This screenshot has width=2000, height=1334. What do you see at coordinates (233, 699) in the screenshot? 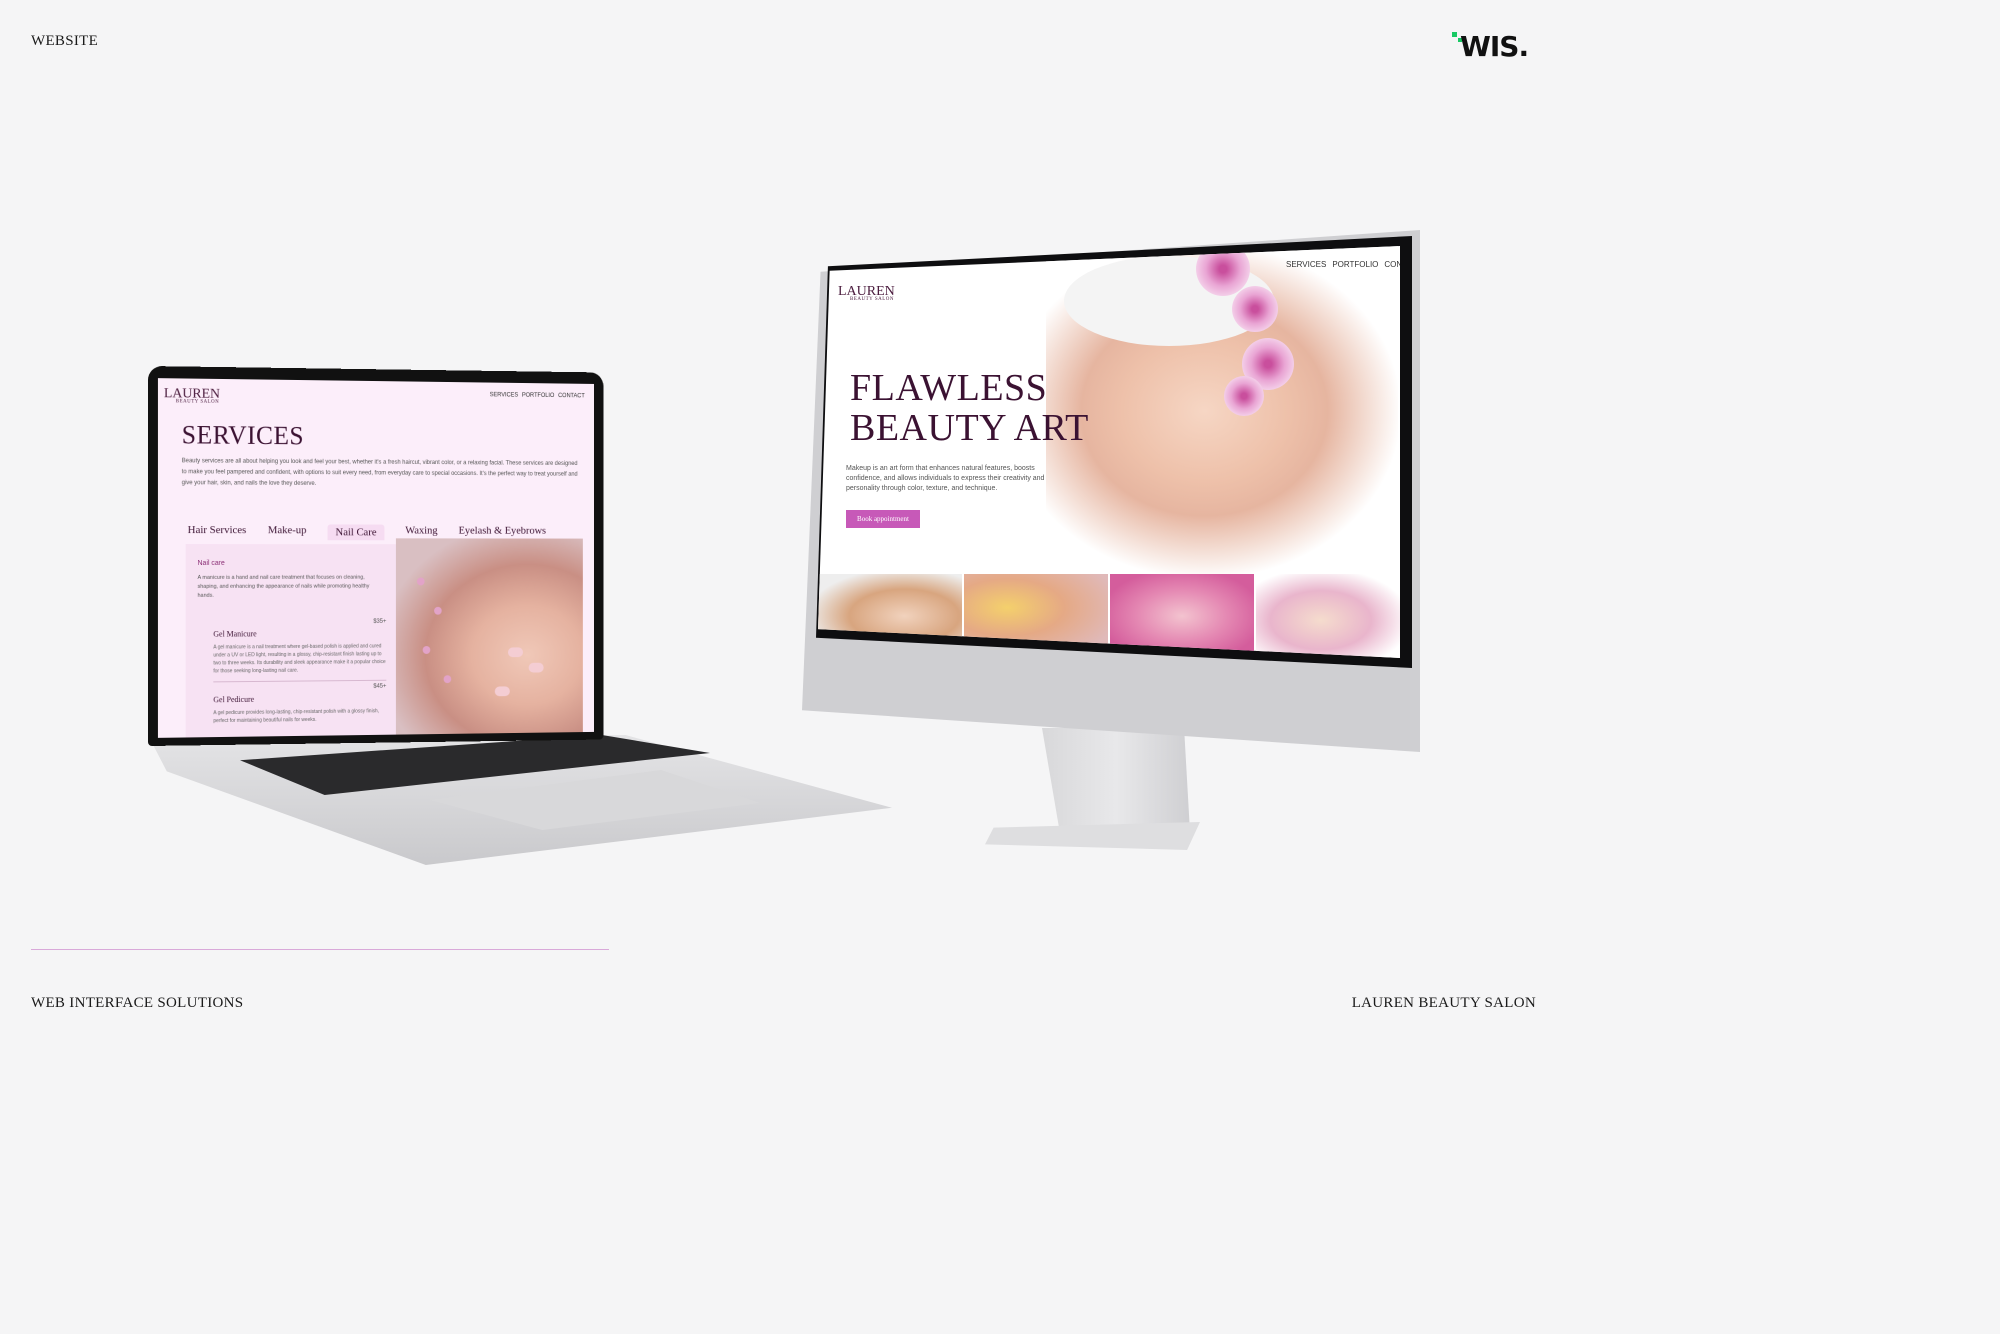
I see `service-item-name: Gel Pedicure` at bounding box center [233, 699].